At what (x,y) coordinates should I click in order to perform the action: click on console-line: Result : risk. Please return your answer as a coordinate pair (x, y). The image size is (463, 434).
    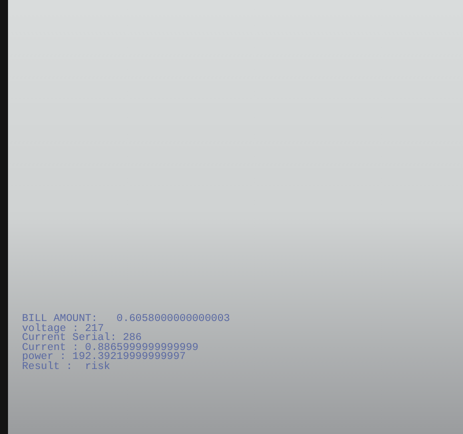
    Looking at the image, I should click on (66, 367).